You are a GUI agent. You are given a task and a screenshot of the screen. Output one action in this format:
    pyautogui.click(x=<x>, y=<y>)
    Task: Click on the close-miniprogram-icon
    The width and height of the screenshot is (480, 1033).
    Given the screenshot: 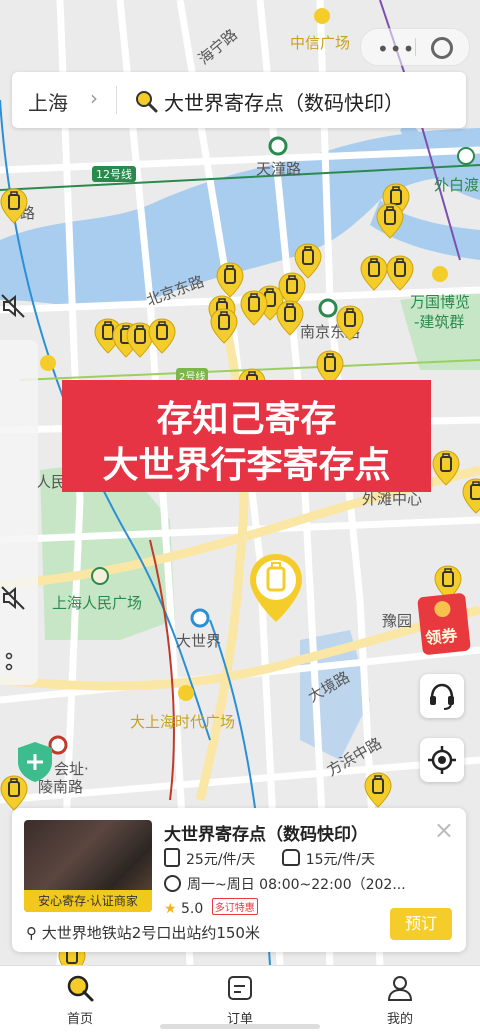 What is the action you would take?
    pyautogui.click(x=442, y=48)
    